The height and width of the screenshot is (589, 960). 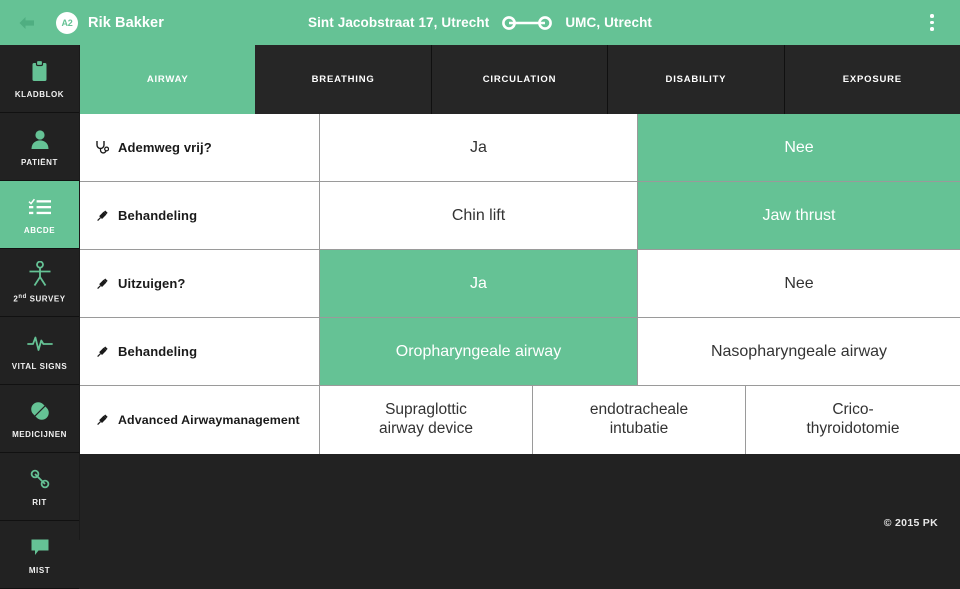 I want to click on sidebar-item-abcde: ABCDE, so click(x=39, y=215).